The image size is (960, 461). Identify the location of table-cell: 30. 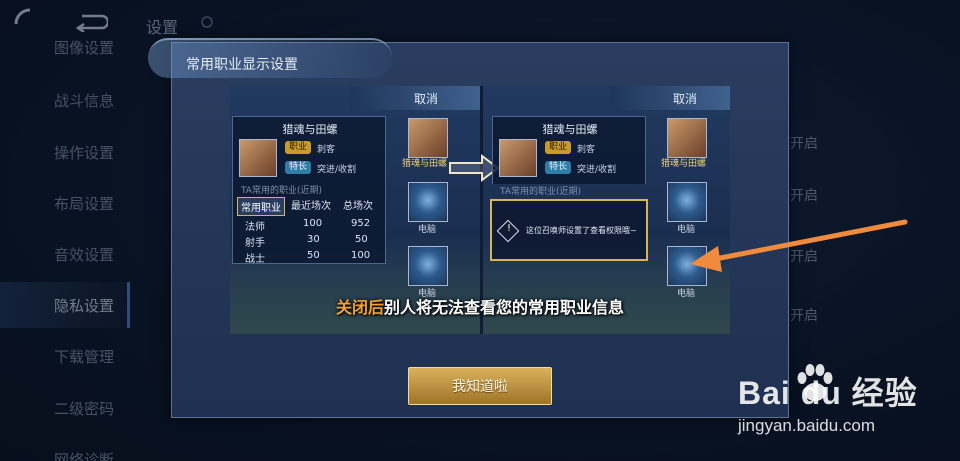
(313, 239).